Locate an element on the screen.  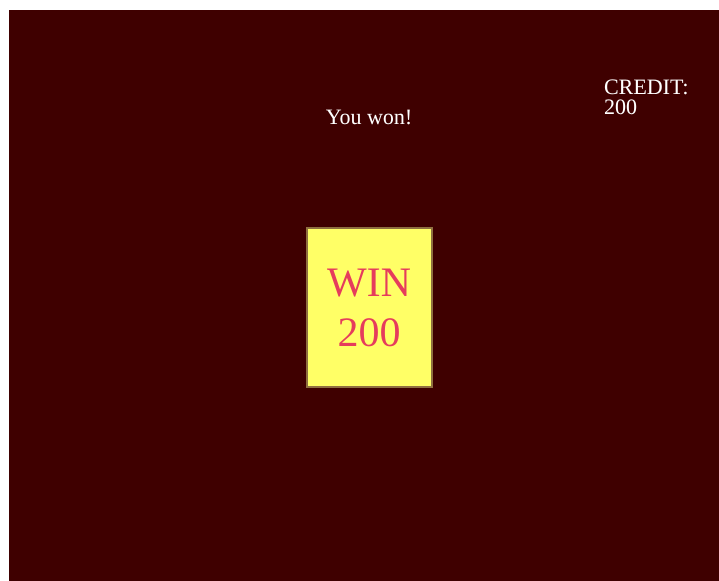
win-label: WIN is located at coordinates (369, 283).